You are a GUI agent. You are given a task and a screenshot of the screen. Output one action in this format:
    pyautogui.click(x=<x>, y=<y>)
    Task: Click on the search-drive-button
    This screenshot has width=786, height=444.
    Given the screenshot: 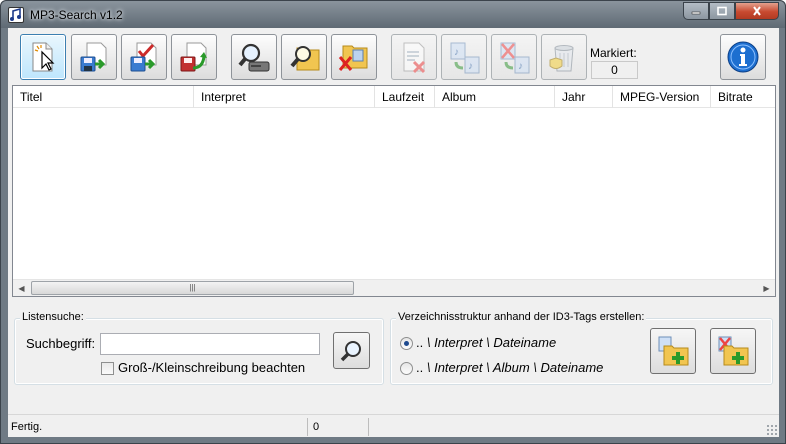 What is the action you would take?
    pyautogui.click(x=254, y=57)
    